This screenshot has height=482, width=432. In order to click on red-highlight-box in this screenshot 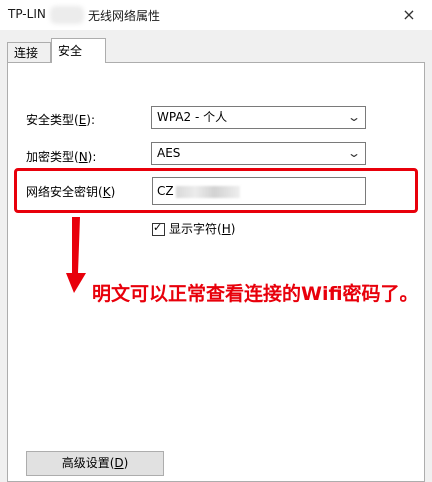, I will do `click(216, 190)`.